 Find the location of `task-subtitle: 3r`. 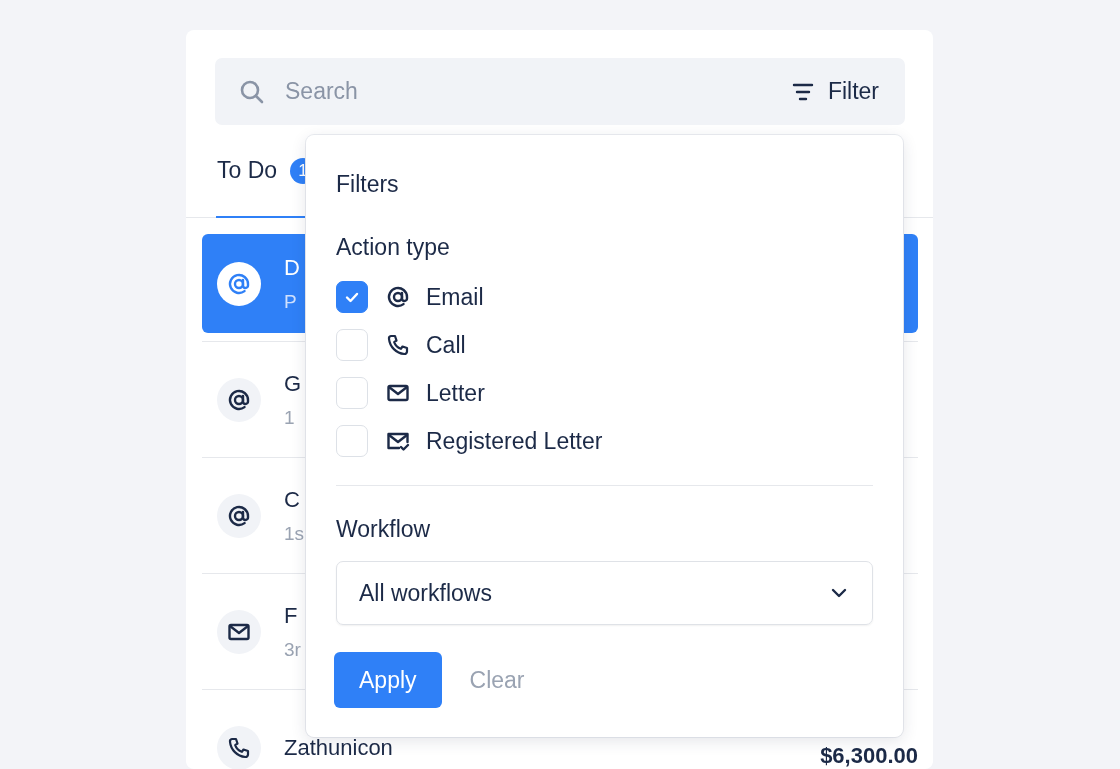

task-subtitle: 3r is located at coordinates (292, 649).